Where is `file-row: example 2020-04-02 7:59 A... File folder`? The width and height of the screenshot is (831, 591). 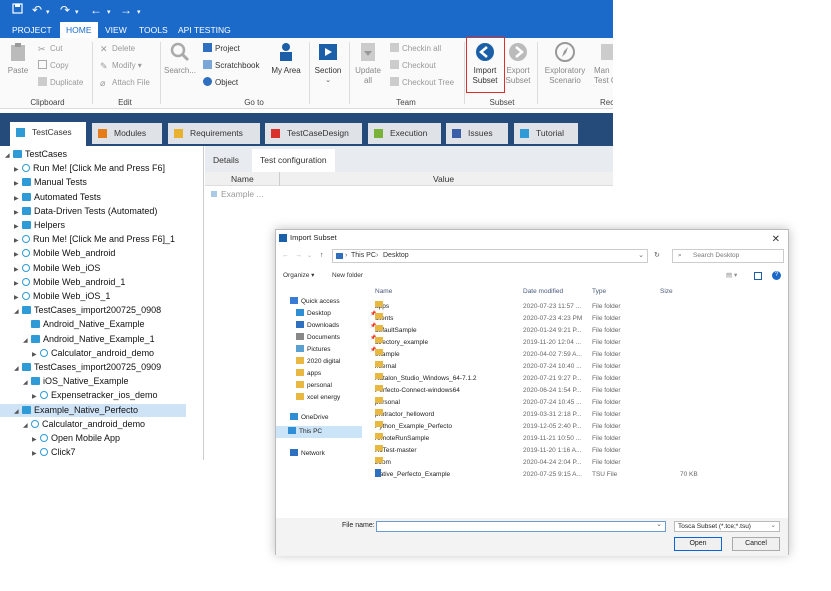
file-row: example 2020-04-02 7:59 A... File folder is located at coordinates (579, 355).